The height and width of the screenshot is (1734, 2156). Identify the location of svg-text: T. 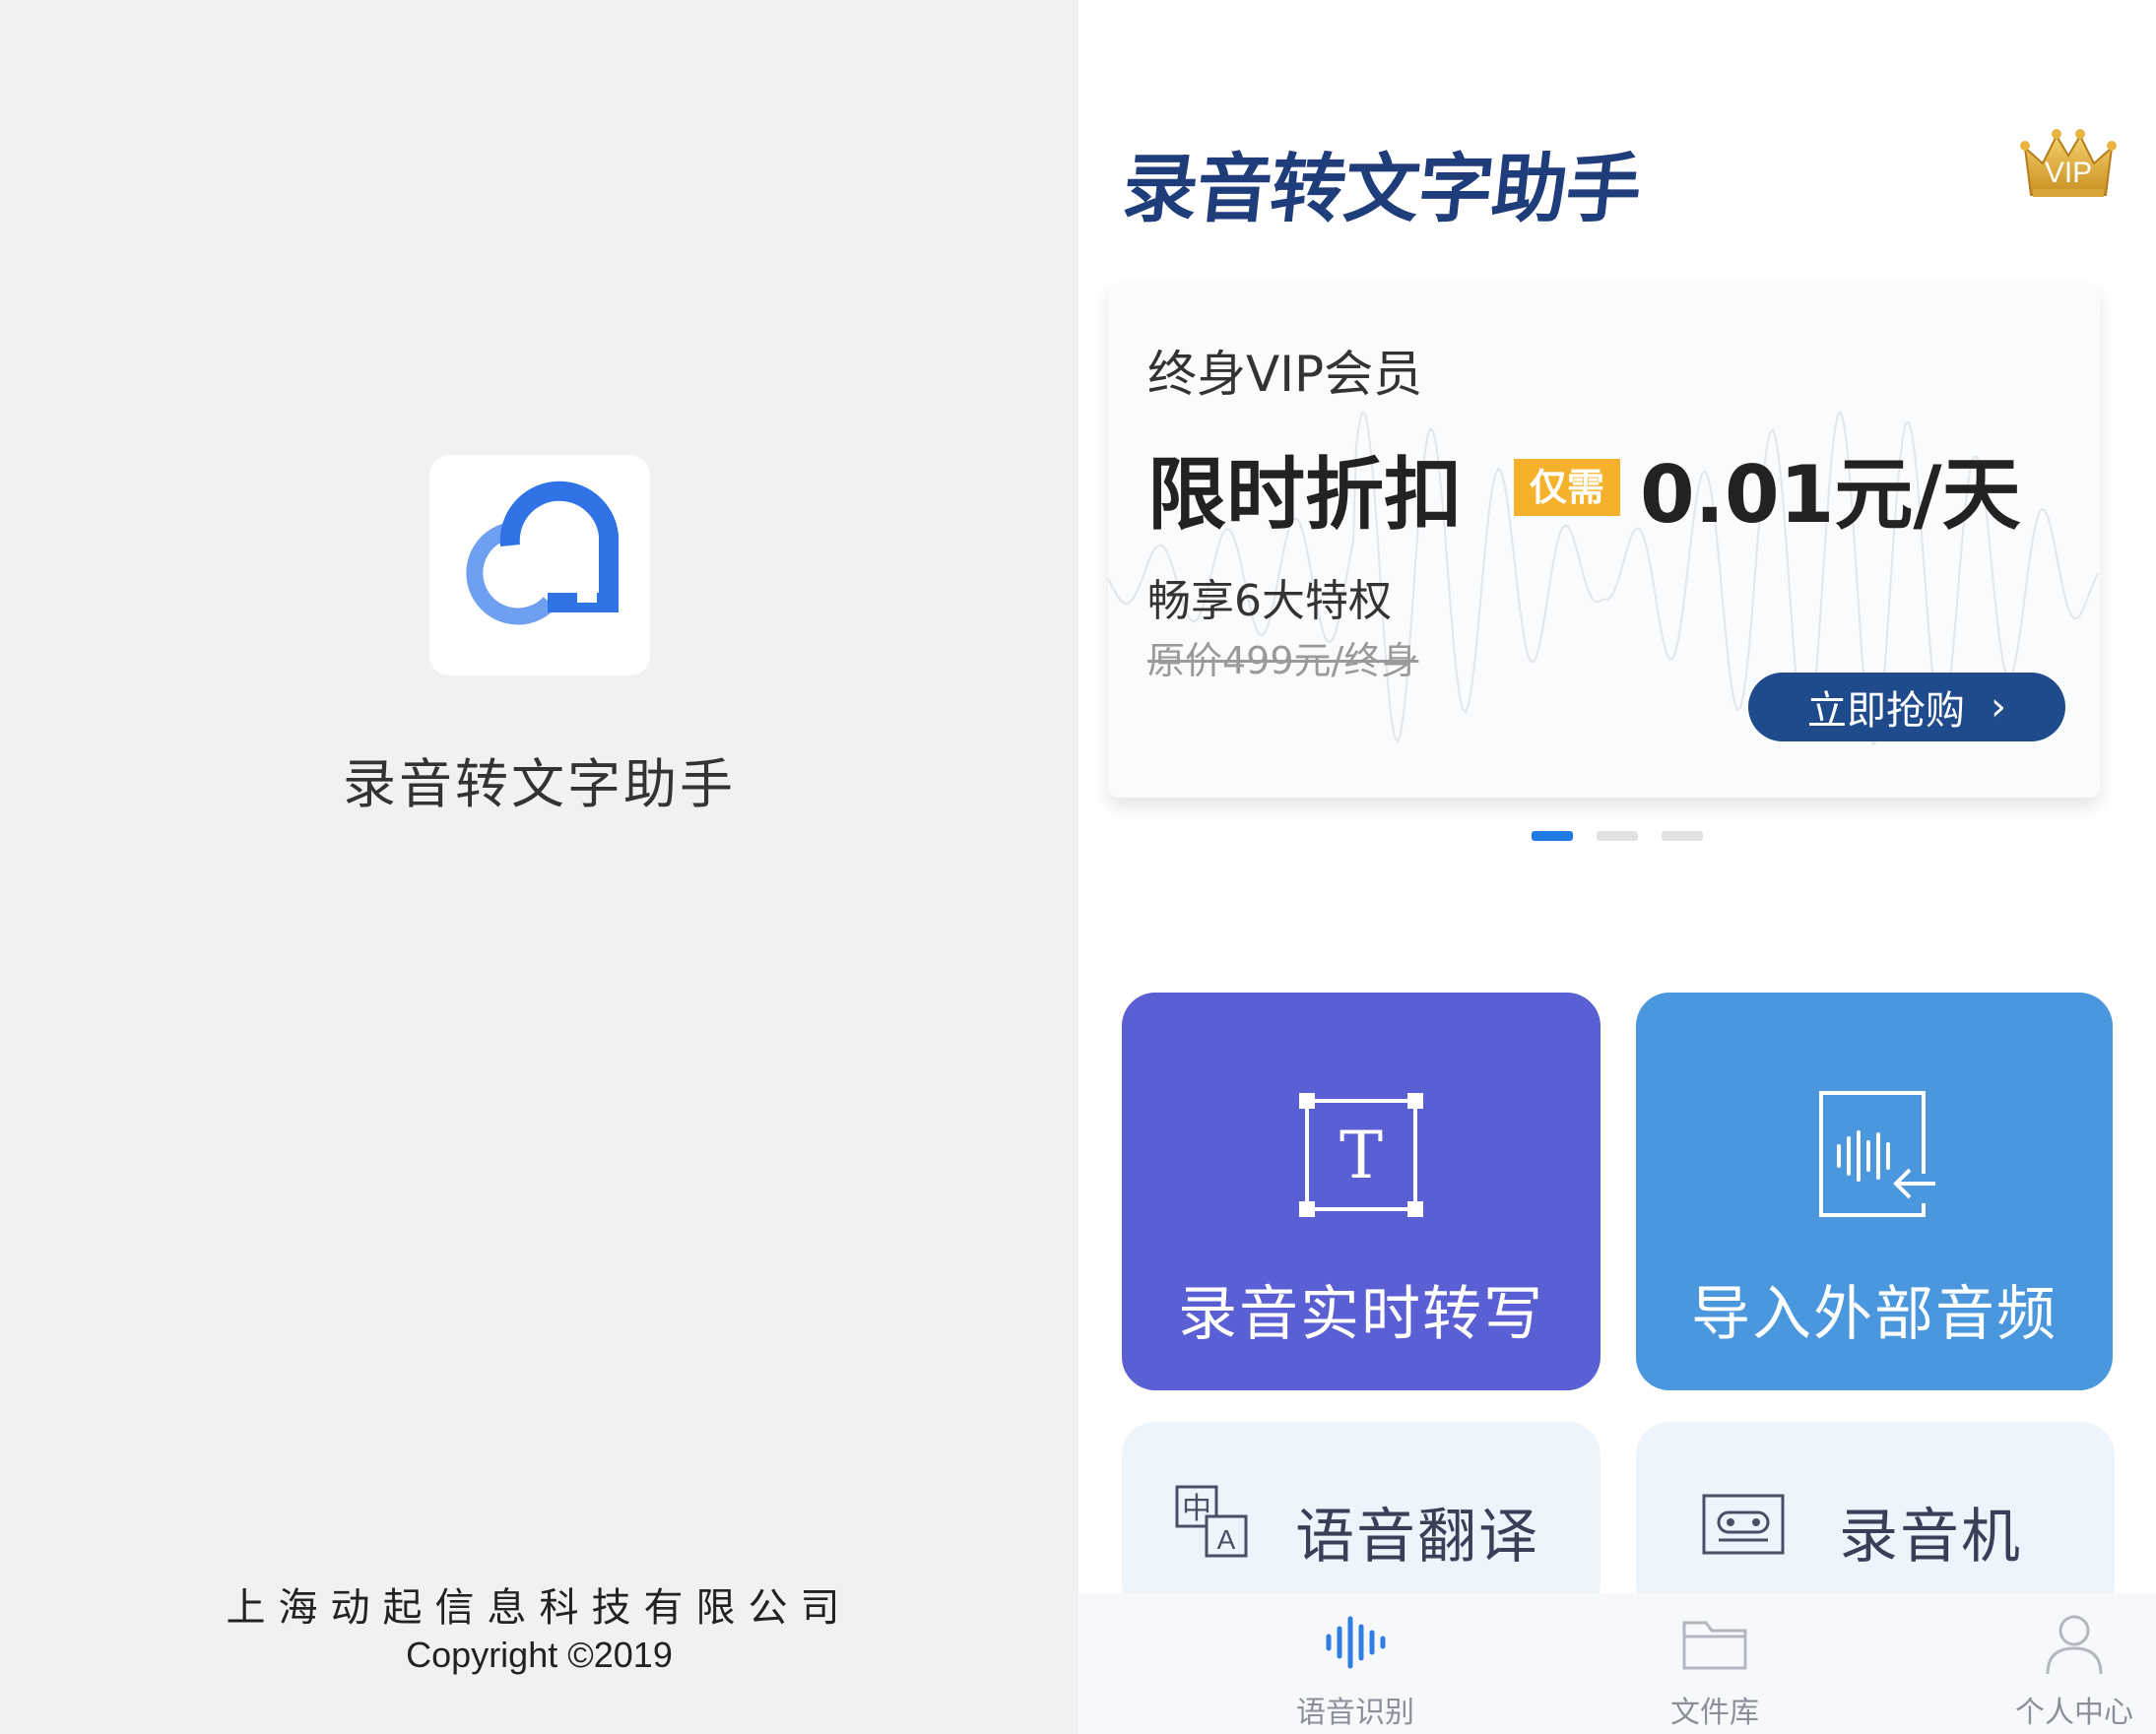
(1361, 1155).